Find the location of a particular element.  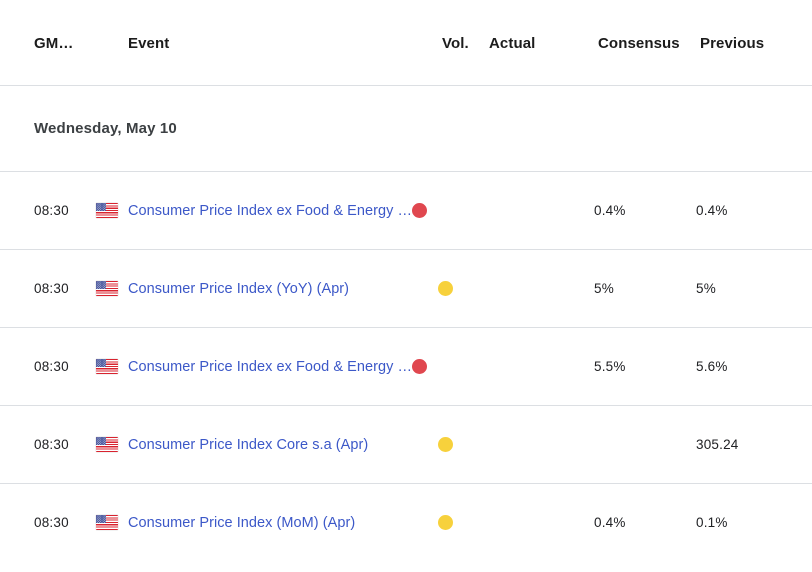

previous-cell: 5.6% is located at coordinates (746, 367).